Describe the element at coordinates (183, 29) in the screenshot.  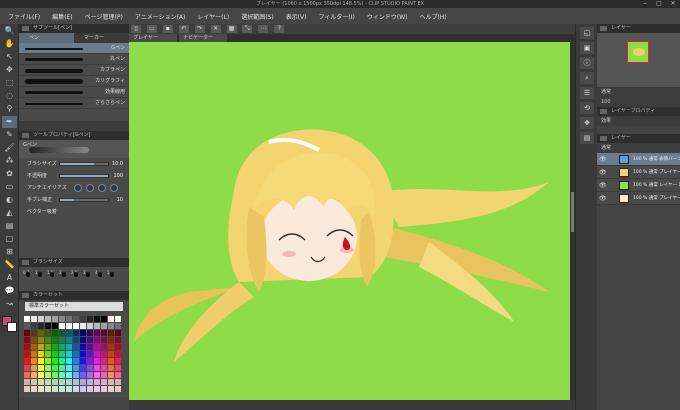
I see `undo-icon: ↶` at that location.